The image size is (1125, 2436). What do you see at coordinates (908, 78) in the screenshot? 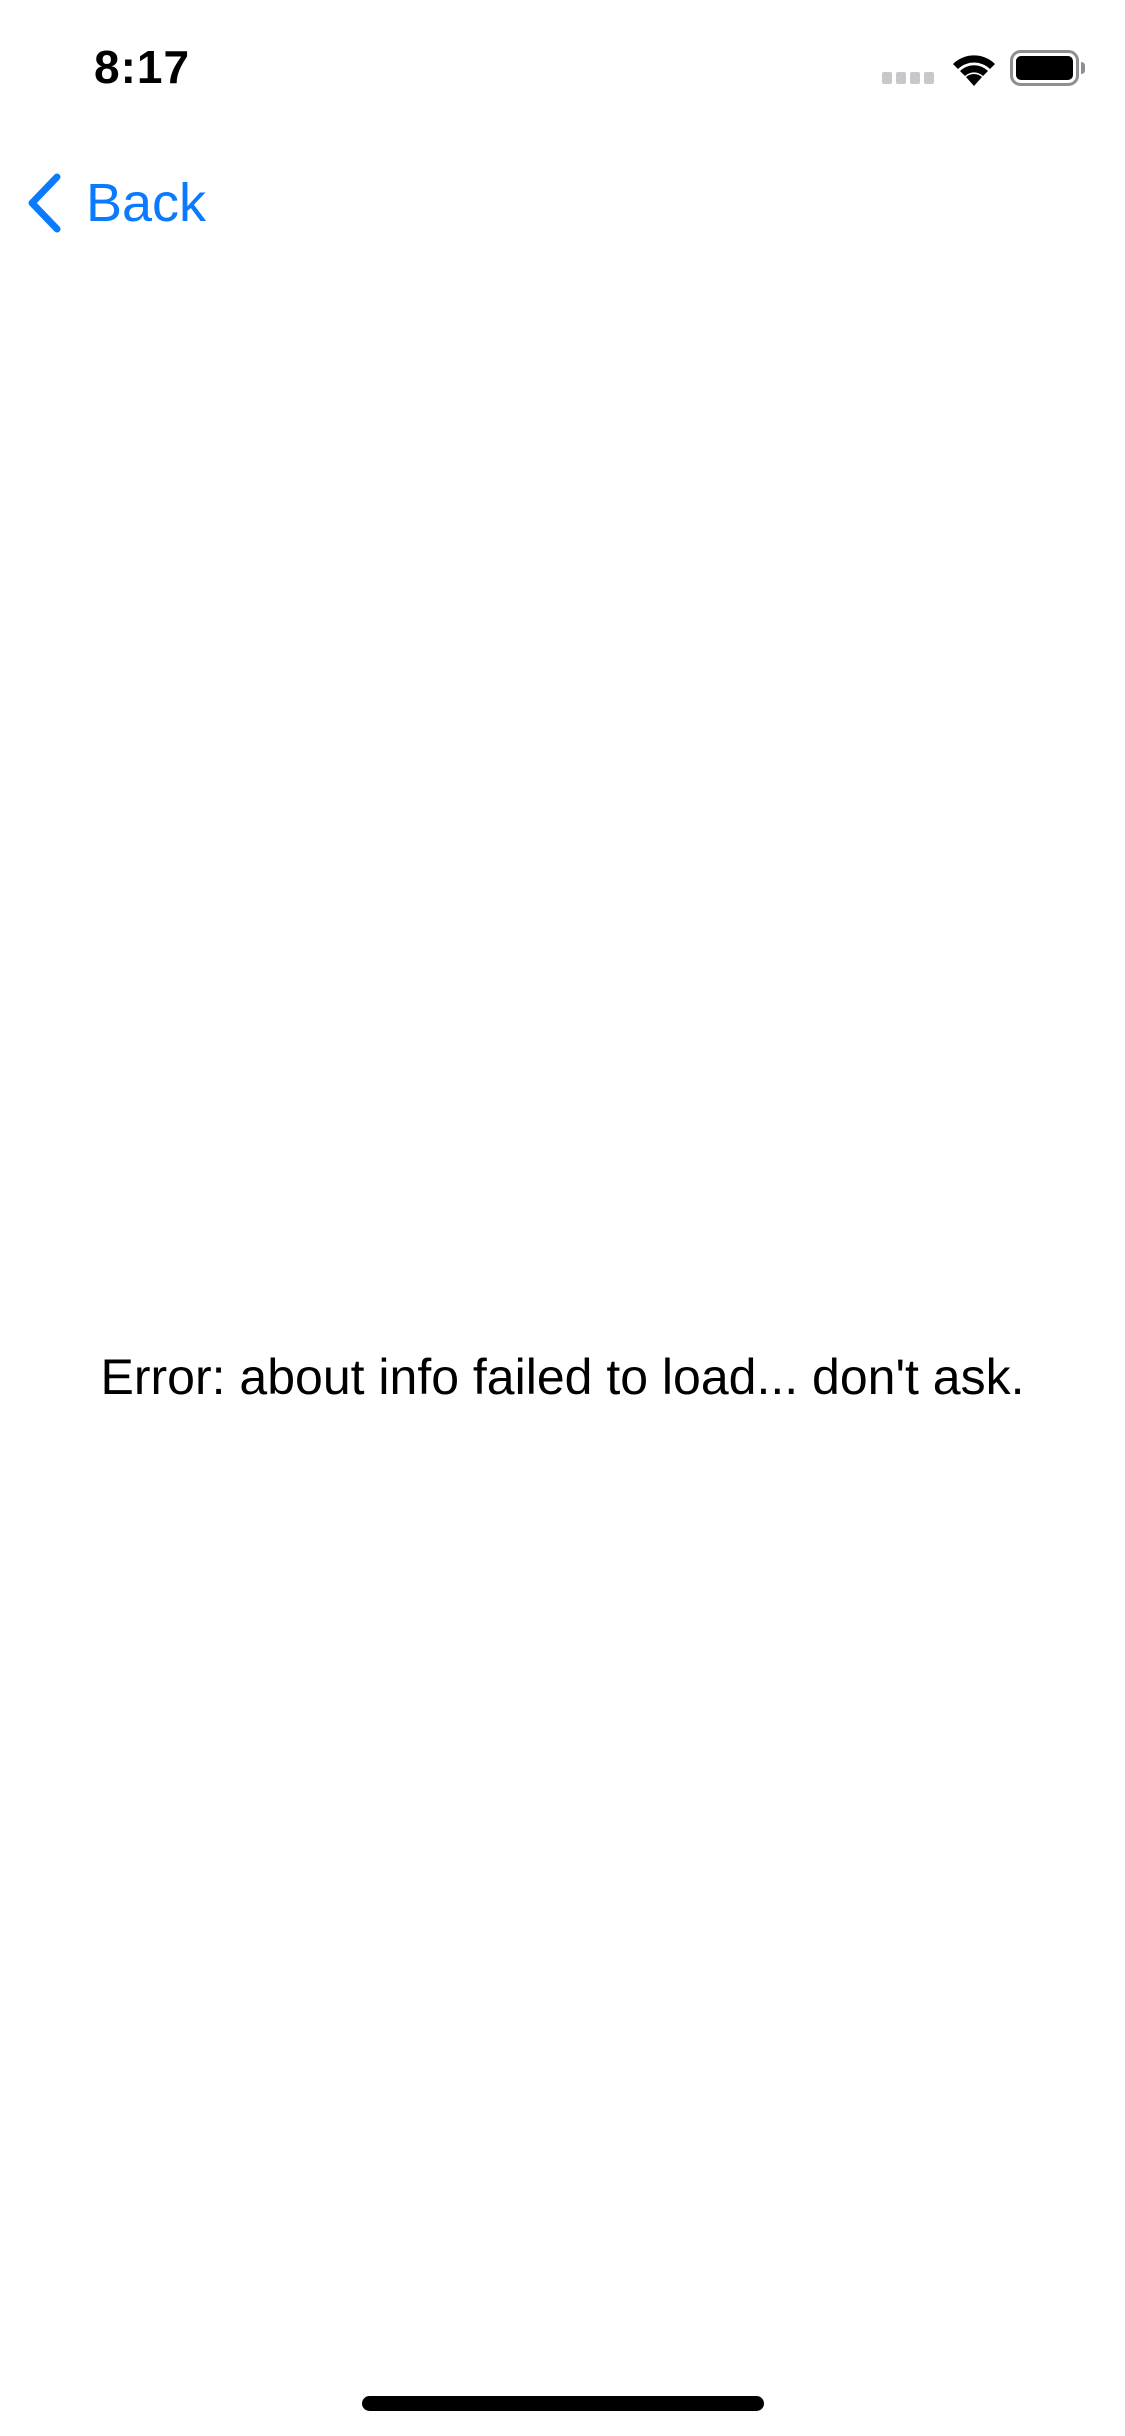
I see `cellular-signal-icon` at bounding box center [908, 78].